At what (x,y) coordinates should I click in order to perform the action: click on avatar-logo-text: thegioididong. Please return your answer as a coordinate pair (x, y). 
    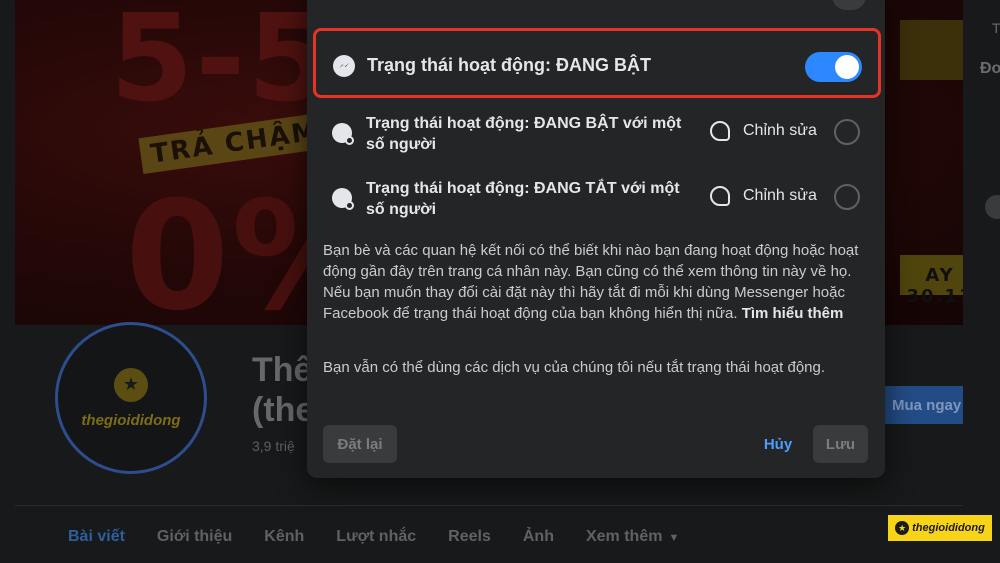
    Looking at the image, I should click on (131, 420).